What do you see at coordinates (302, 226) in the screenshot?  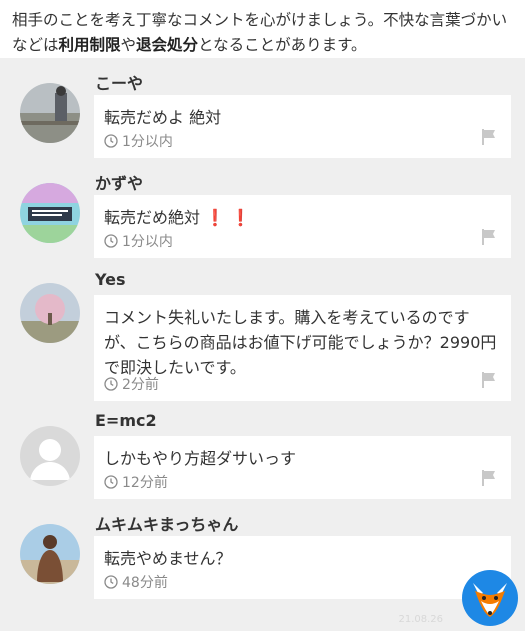 I see `comment-bubble: 転売だめ絶対 ❗ ❗ 1分以内` at bounding box center [302, 226].